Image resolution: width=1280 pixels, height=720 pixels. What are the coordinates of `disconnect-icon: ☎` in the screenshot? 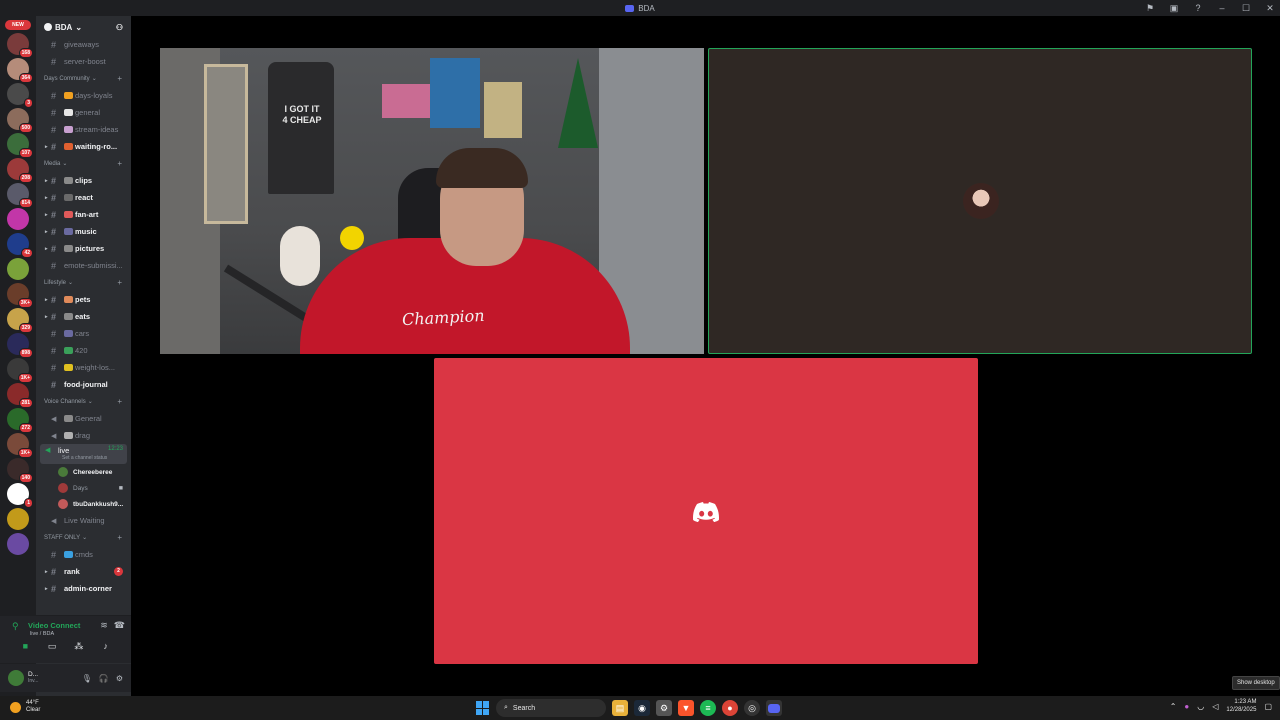 It's located at (119, 625).